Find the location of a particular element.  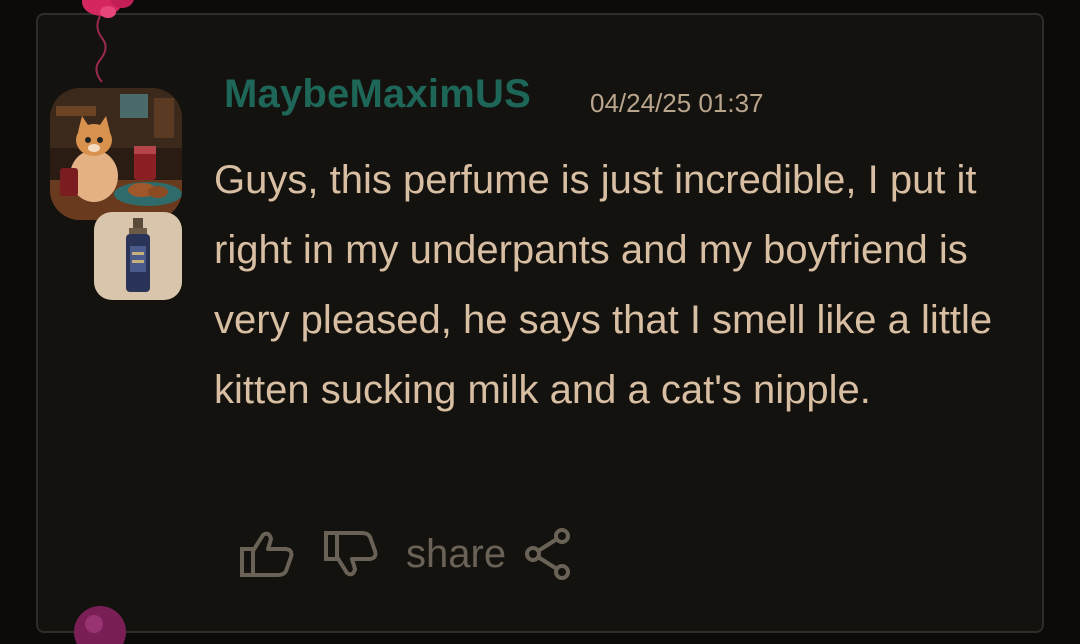

avatar is located at coordinates (116, 154).